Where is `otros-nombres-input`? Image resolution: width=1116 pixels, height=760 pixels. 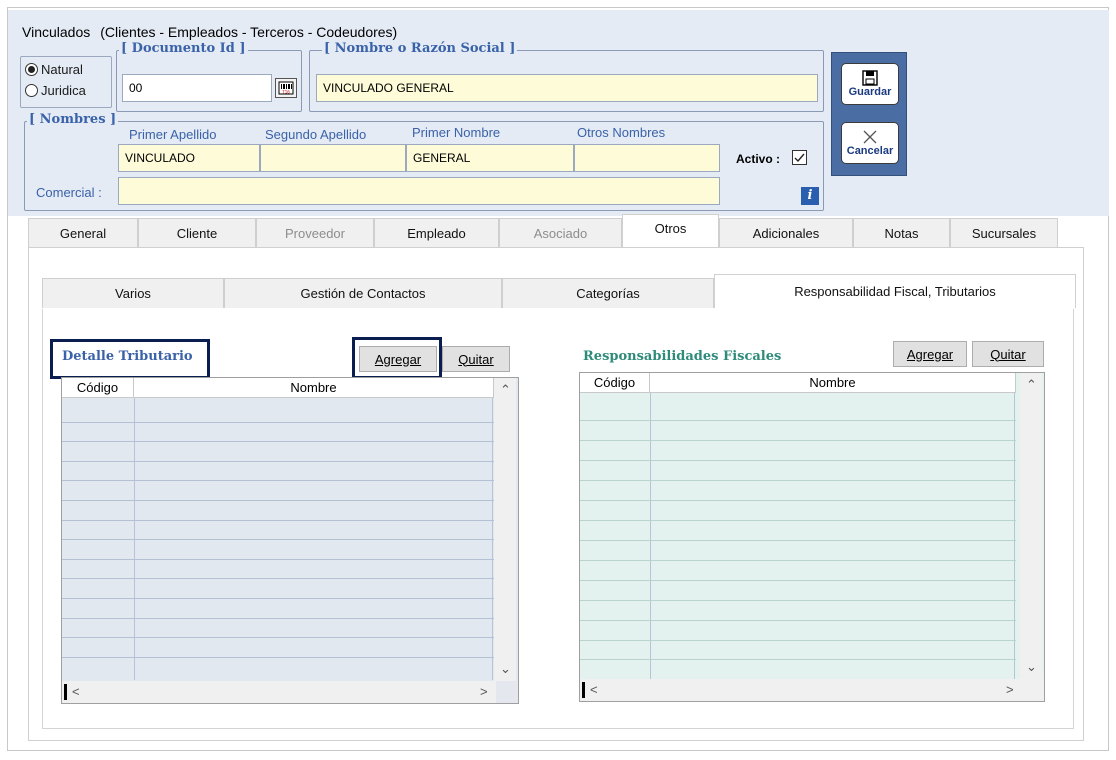 otros-nombres-input is located at coordinates (647, 158).